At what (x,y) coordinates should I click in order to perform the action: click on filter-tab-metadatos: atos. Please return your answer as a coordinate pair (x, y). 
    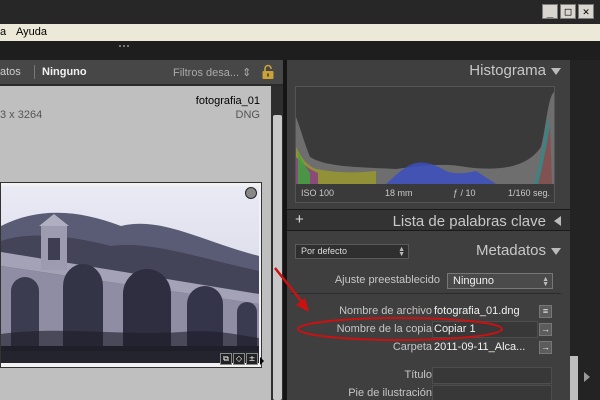
    Looking at the image, I should click on (10, 72).